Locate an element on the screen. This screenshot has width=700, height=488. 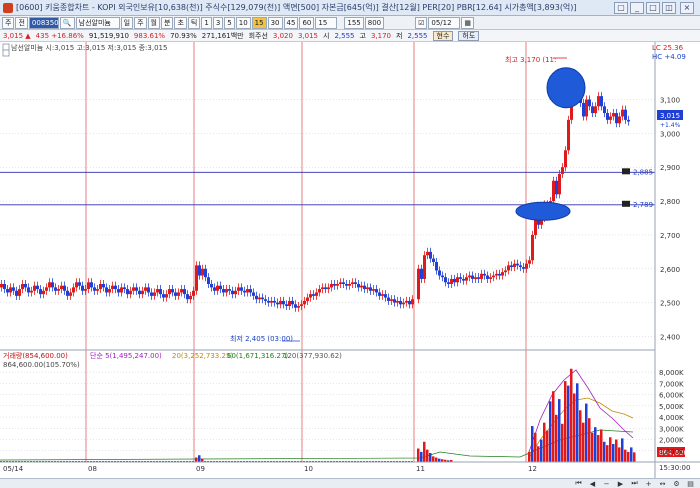
current-price-change: +1.4% is located at coordinates (670, 125).